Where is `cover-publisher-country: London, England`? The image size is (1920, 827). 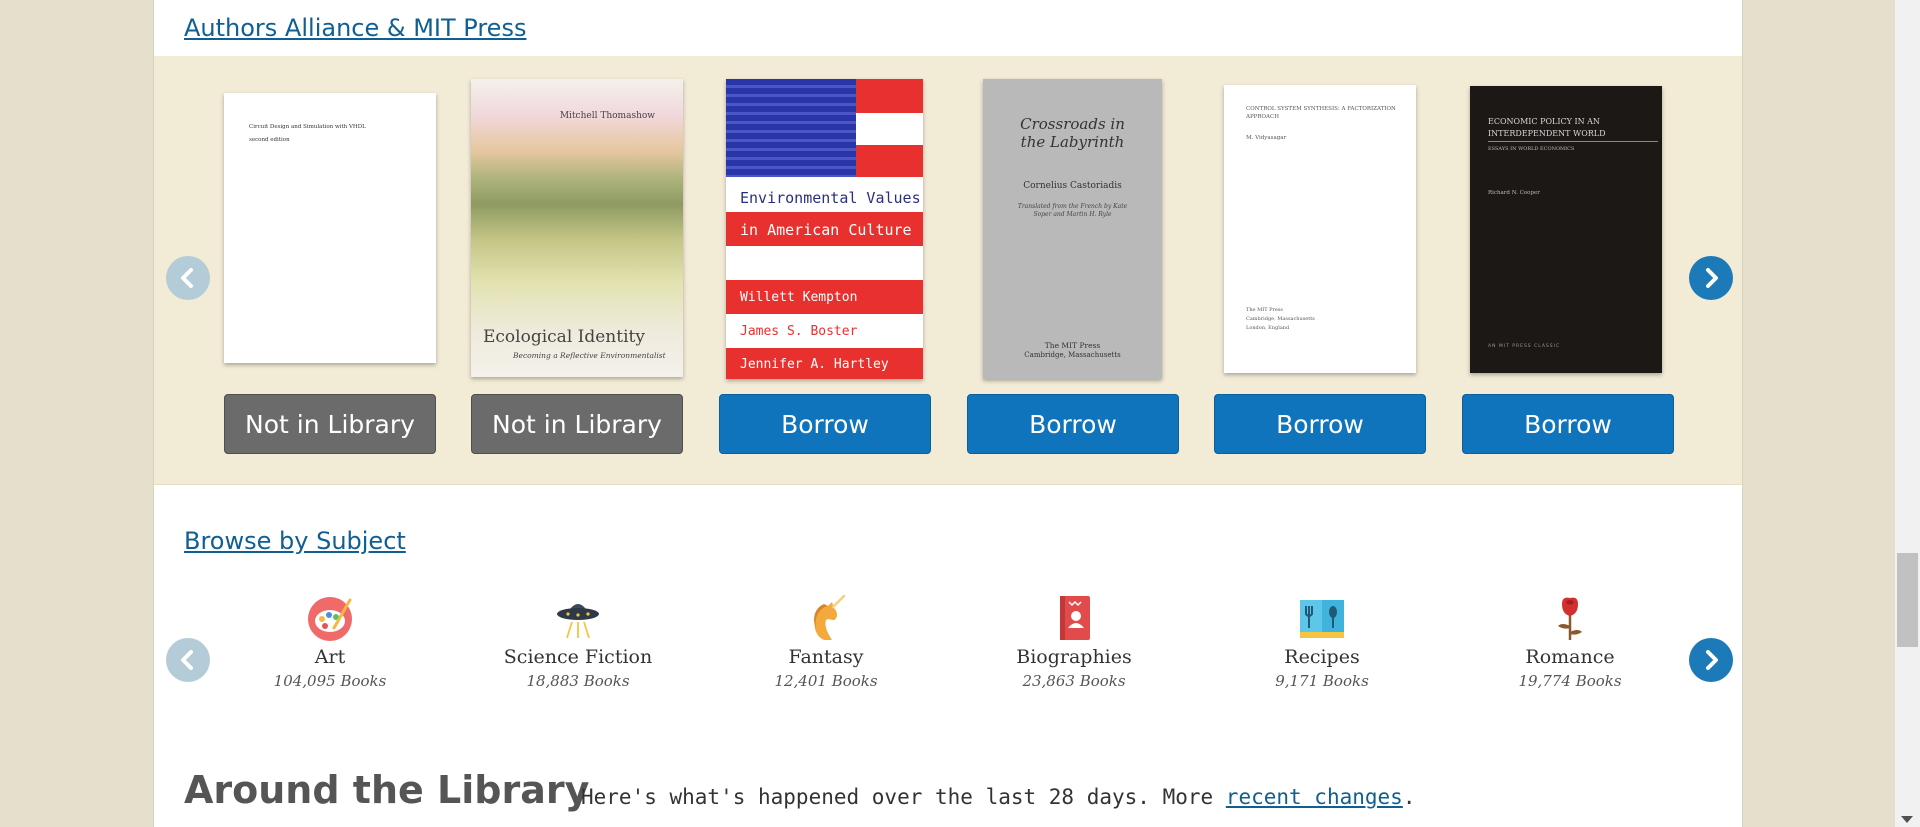
cover-publisher-country: London, England is located at coordinates (1268, 328).